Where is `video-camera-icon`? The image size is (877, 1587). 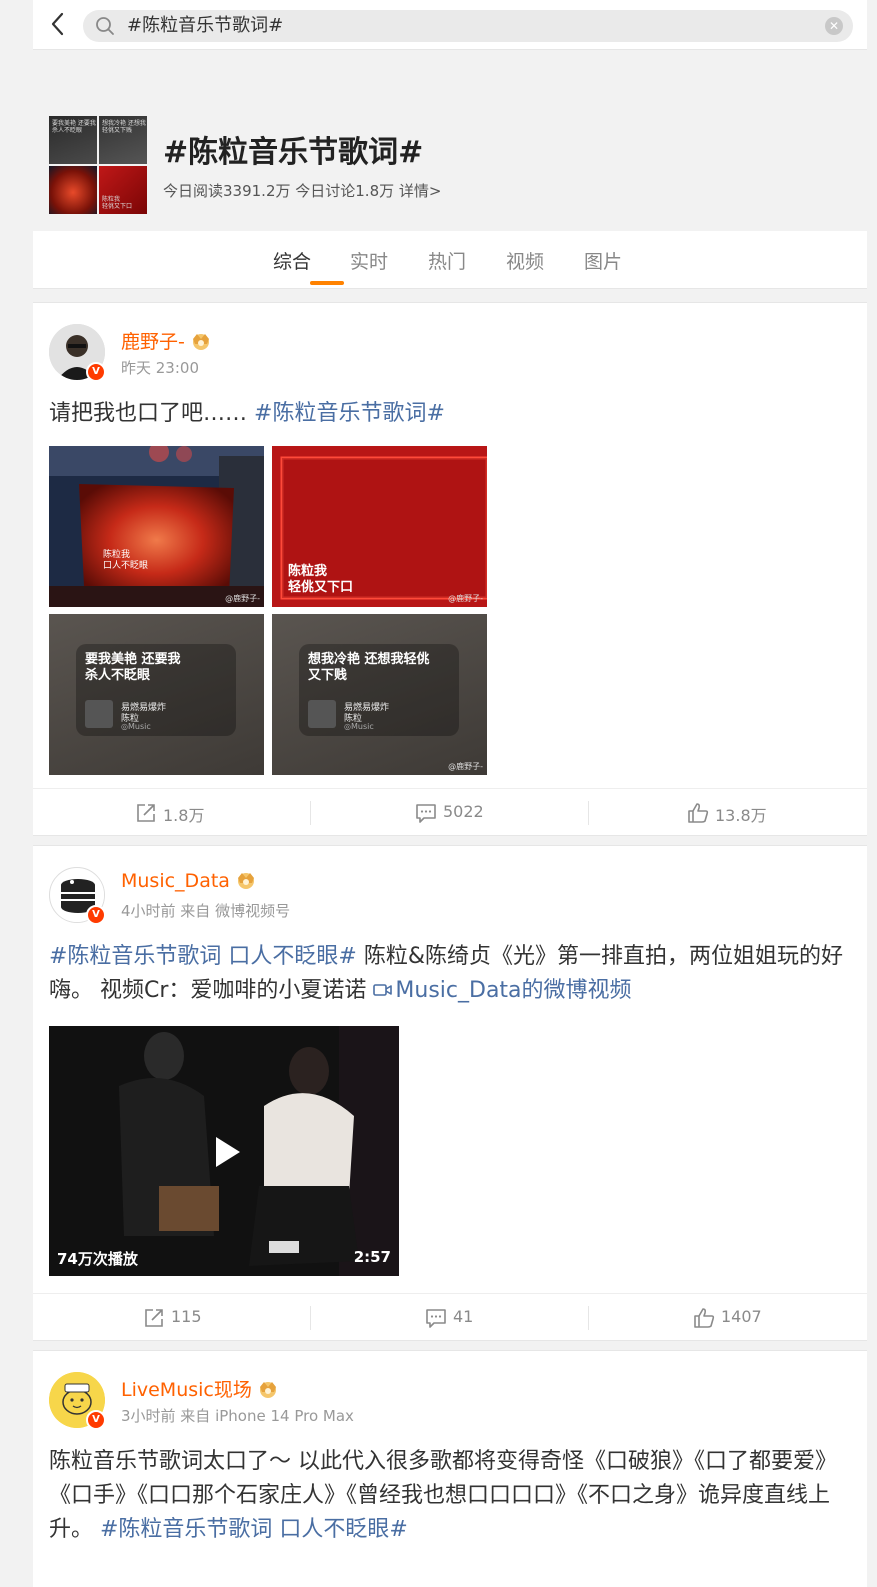
video-camera-icon is located at coordinates (383, 990).